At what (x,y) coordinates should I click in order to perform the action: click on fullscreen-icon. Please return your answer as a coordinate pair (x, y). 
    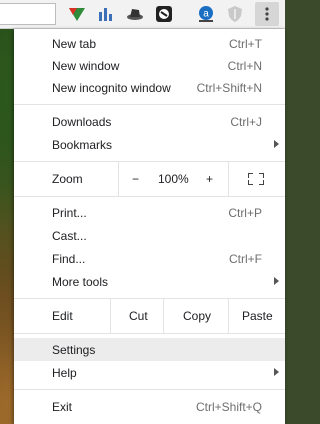
    Looking at the image, I should click on (256, 179).